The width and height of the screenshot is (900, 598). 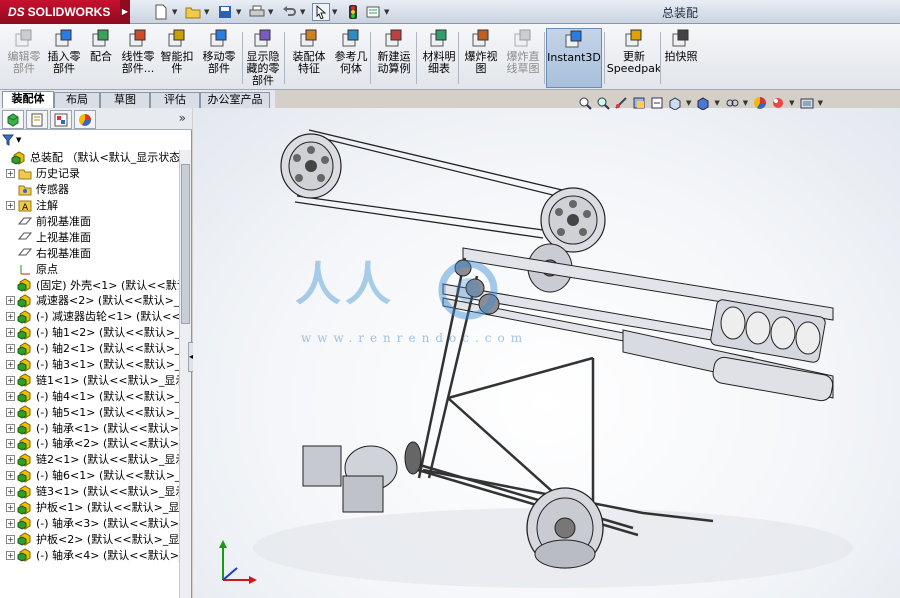 I want to click on apply-scene-icon, so click(x=778, y=103).